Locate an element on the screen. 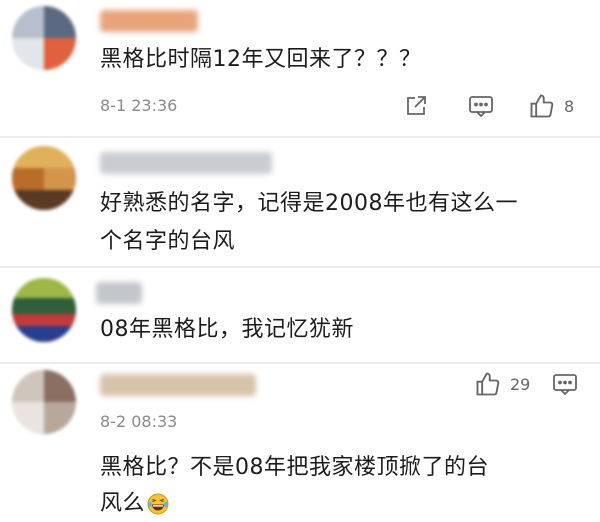 This screenshot has width=600, height=522. share-icon is located at coordinates (416, 105).